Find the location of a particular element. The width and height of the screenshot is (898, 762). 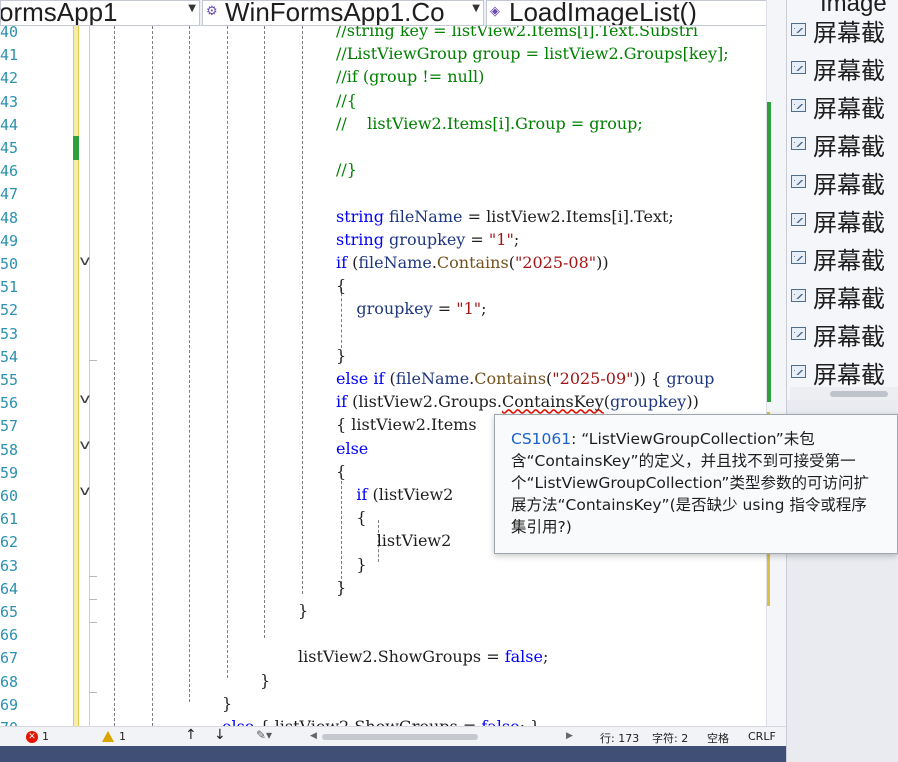

code-line: //if (group != null) is located at coordinates (410, 76).